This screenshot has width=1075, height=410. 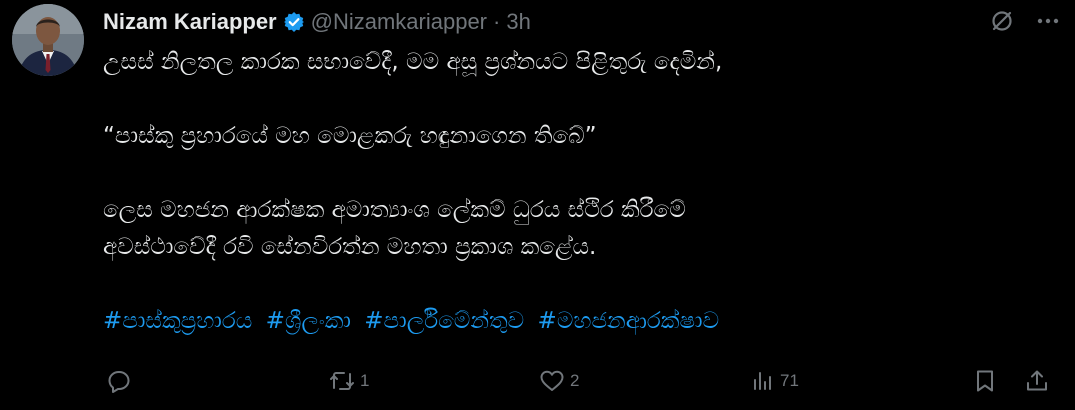 I want to click on views-icon, so click(x=763, y=381).